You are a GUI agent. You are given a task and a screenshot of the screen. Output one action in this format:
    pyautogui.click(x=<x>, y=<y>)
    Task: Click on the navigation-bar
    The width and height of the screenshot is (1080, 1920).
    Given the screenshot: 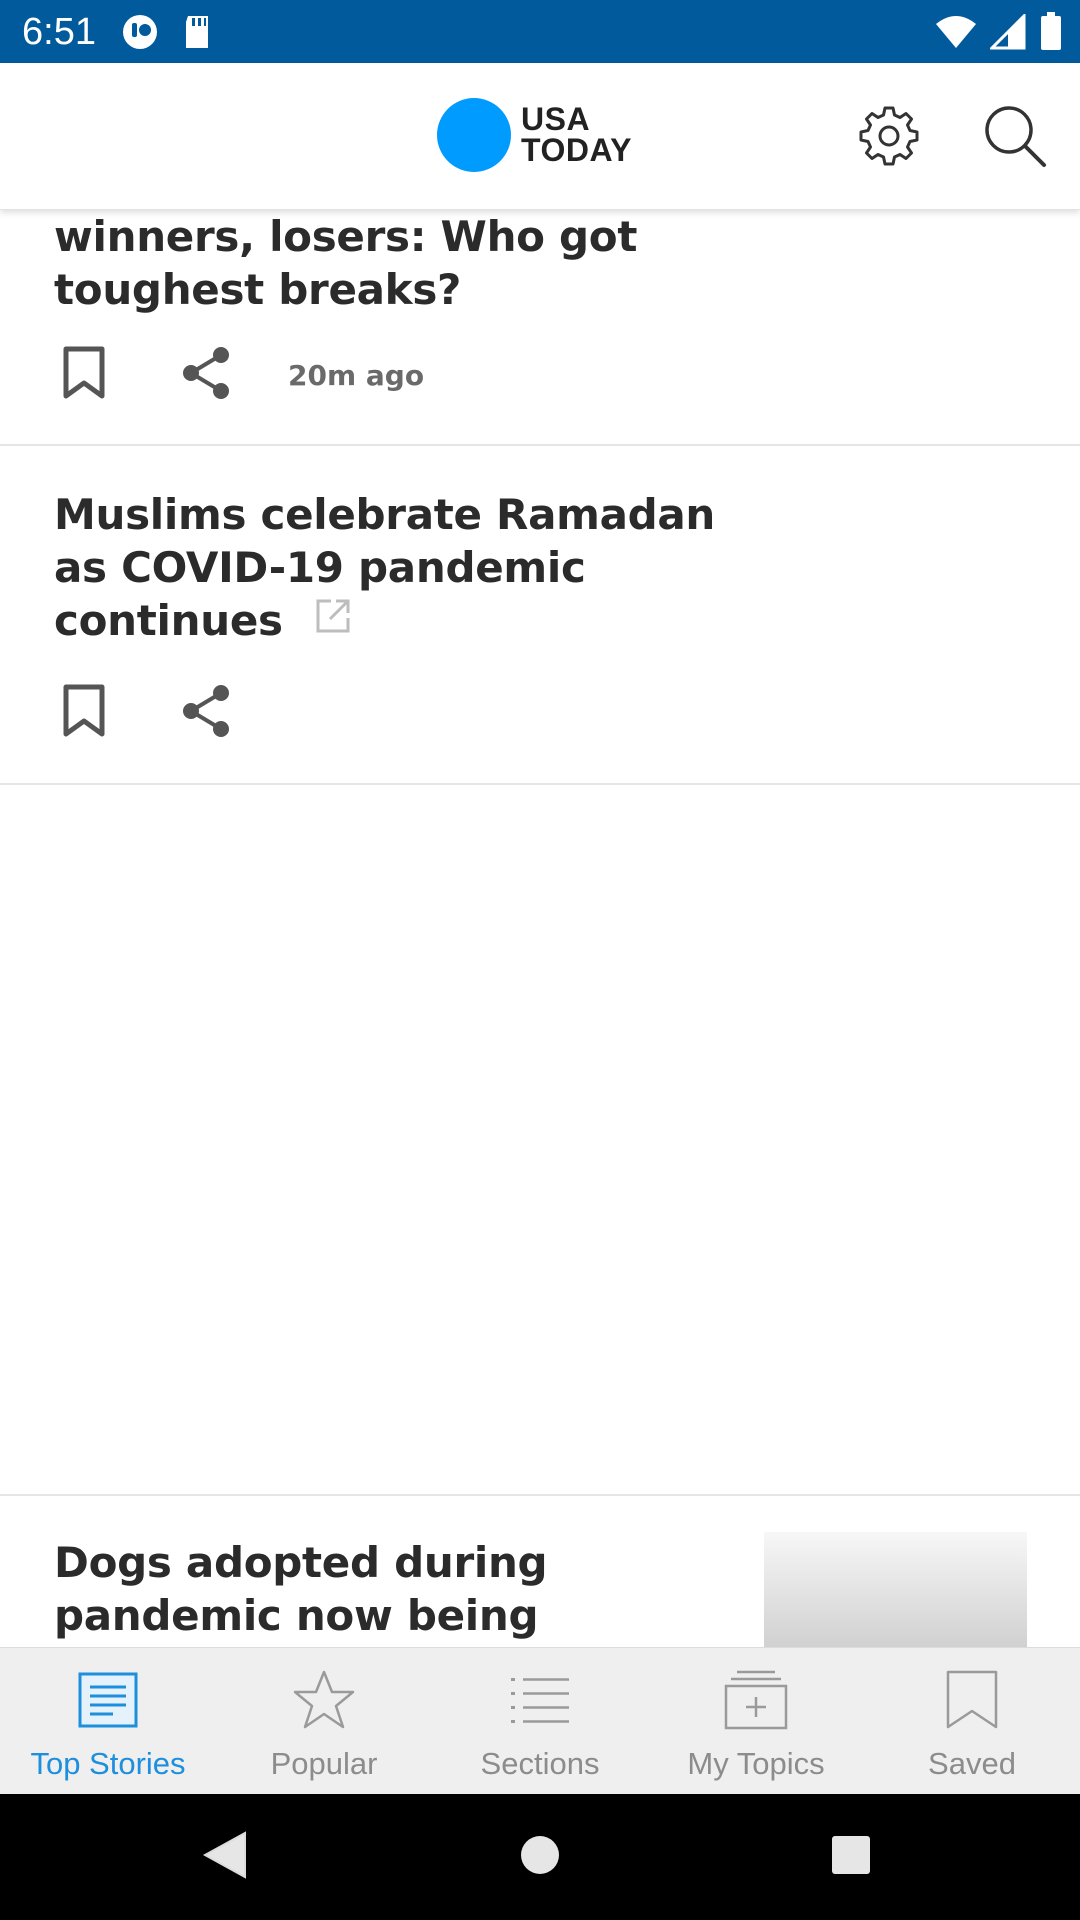 What is the action you would take?
    pyautogui.click(x=540, y=1857)
    